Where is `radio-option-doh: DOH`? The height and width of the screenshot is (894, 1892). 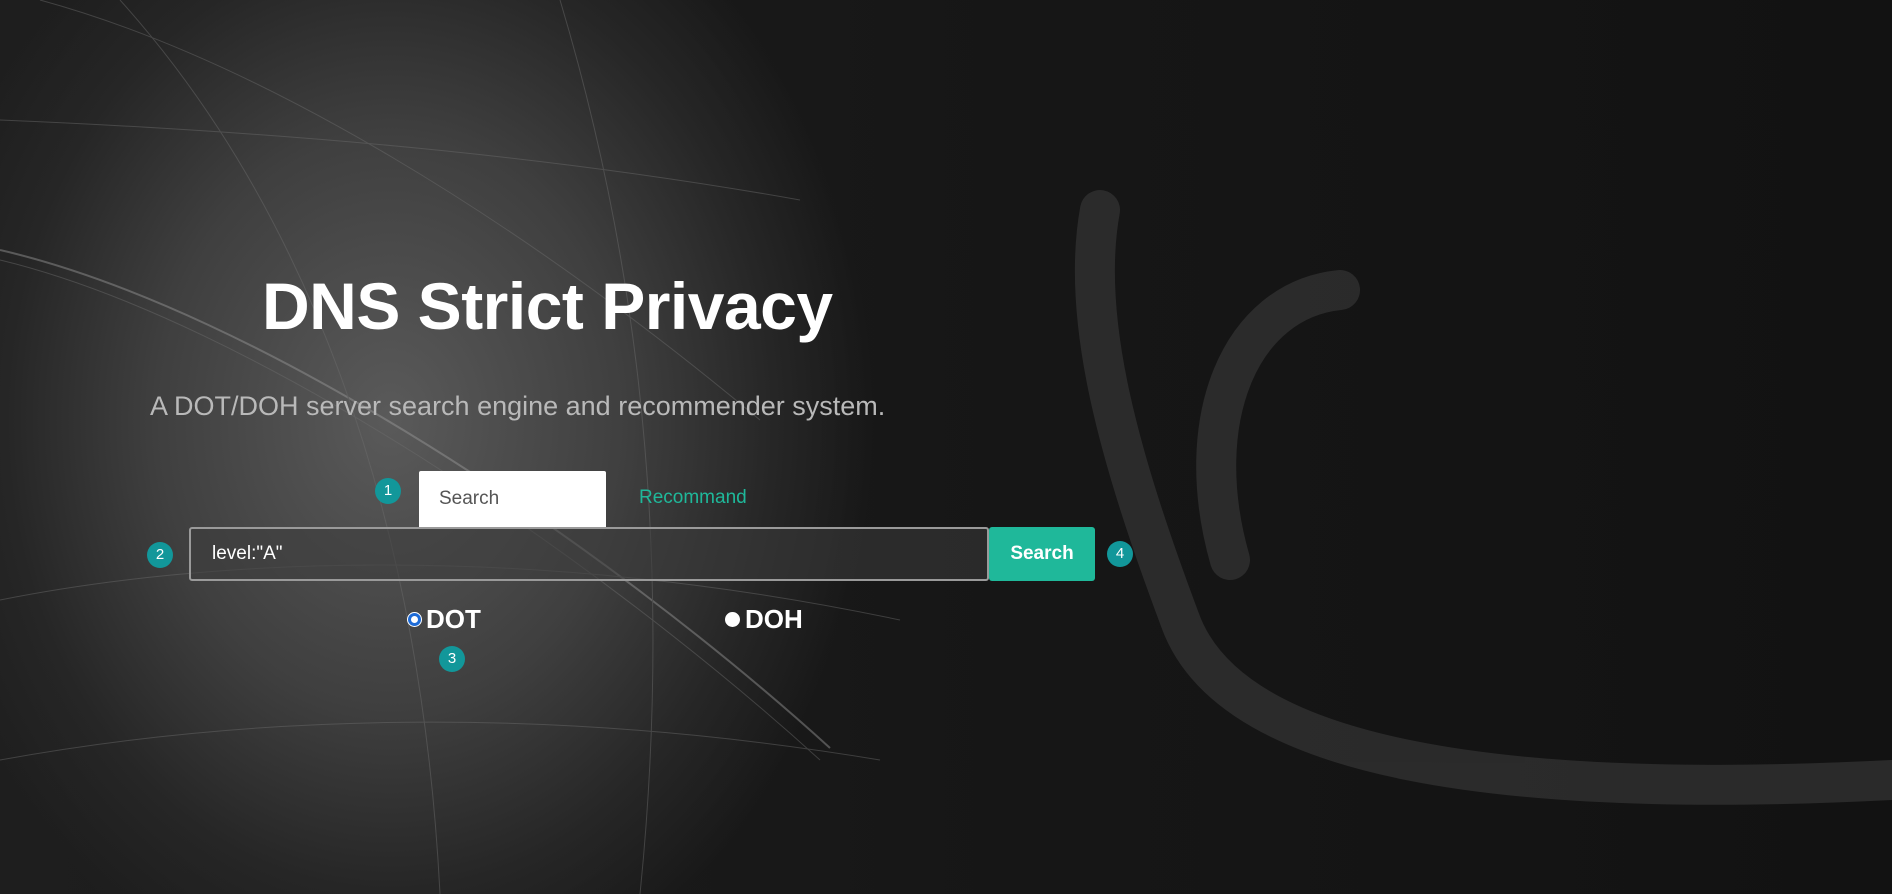
radio-option-doh: DOH is located at coordinates (764, 619).